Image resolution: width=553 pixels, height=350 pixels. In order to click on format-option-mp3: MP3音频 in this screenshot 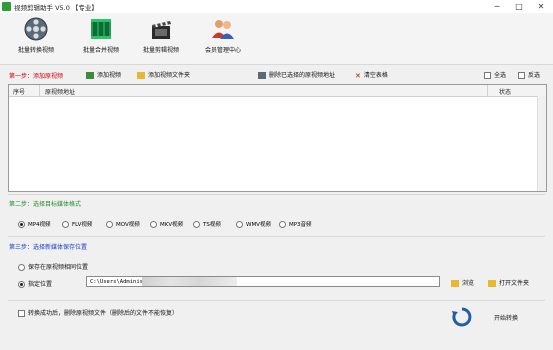, I will do `click(295, 224)`.